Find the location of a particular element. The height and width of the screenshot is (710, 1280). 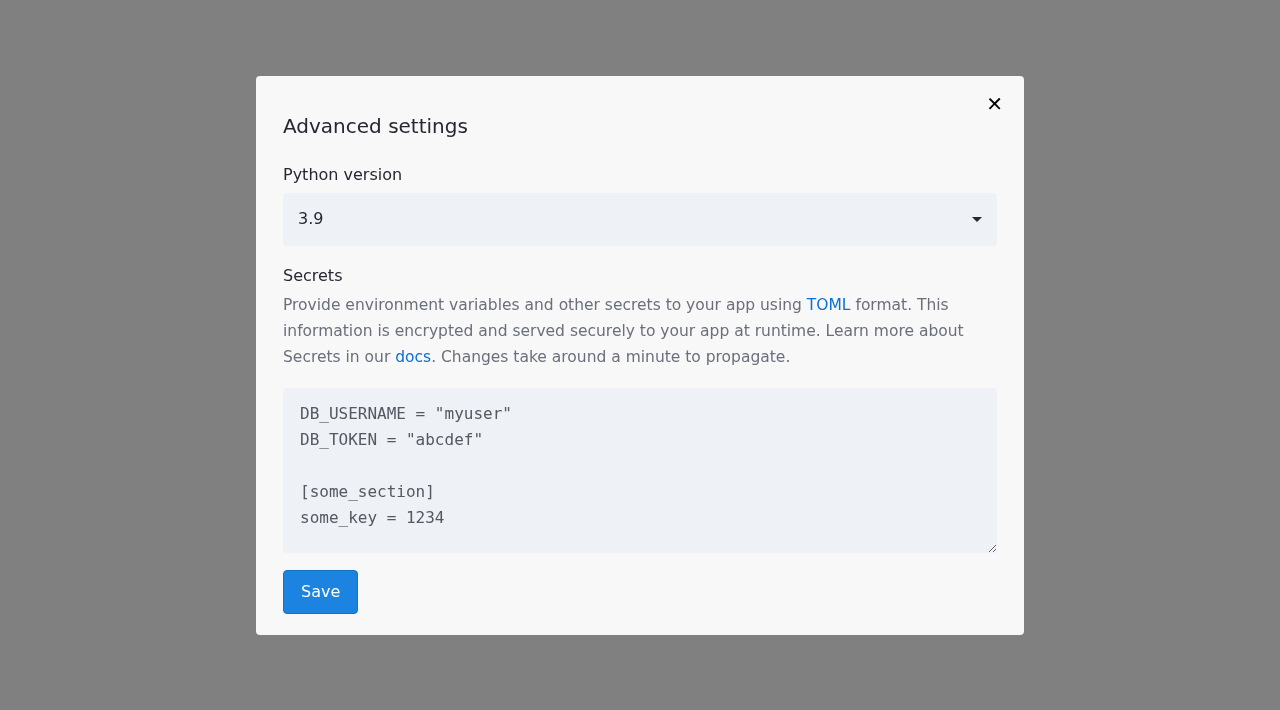

field-label: Python version is located at coordinates (343, 174).